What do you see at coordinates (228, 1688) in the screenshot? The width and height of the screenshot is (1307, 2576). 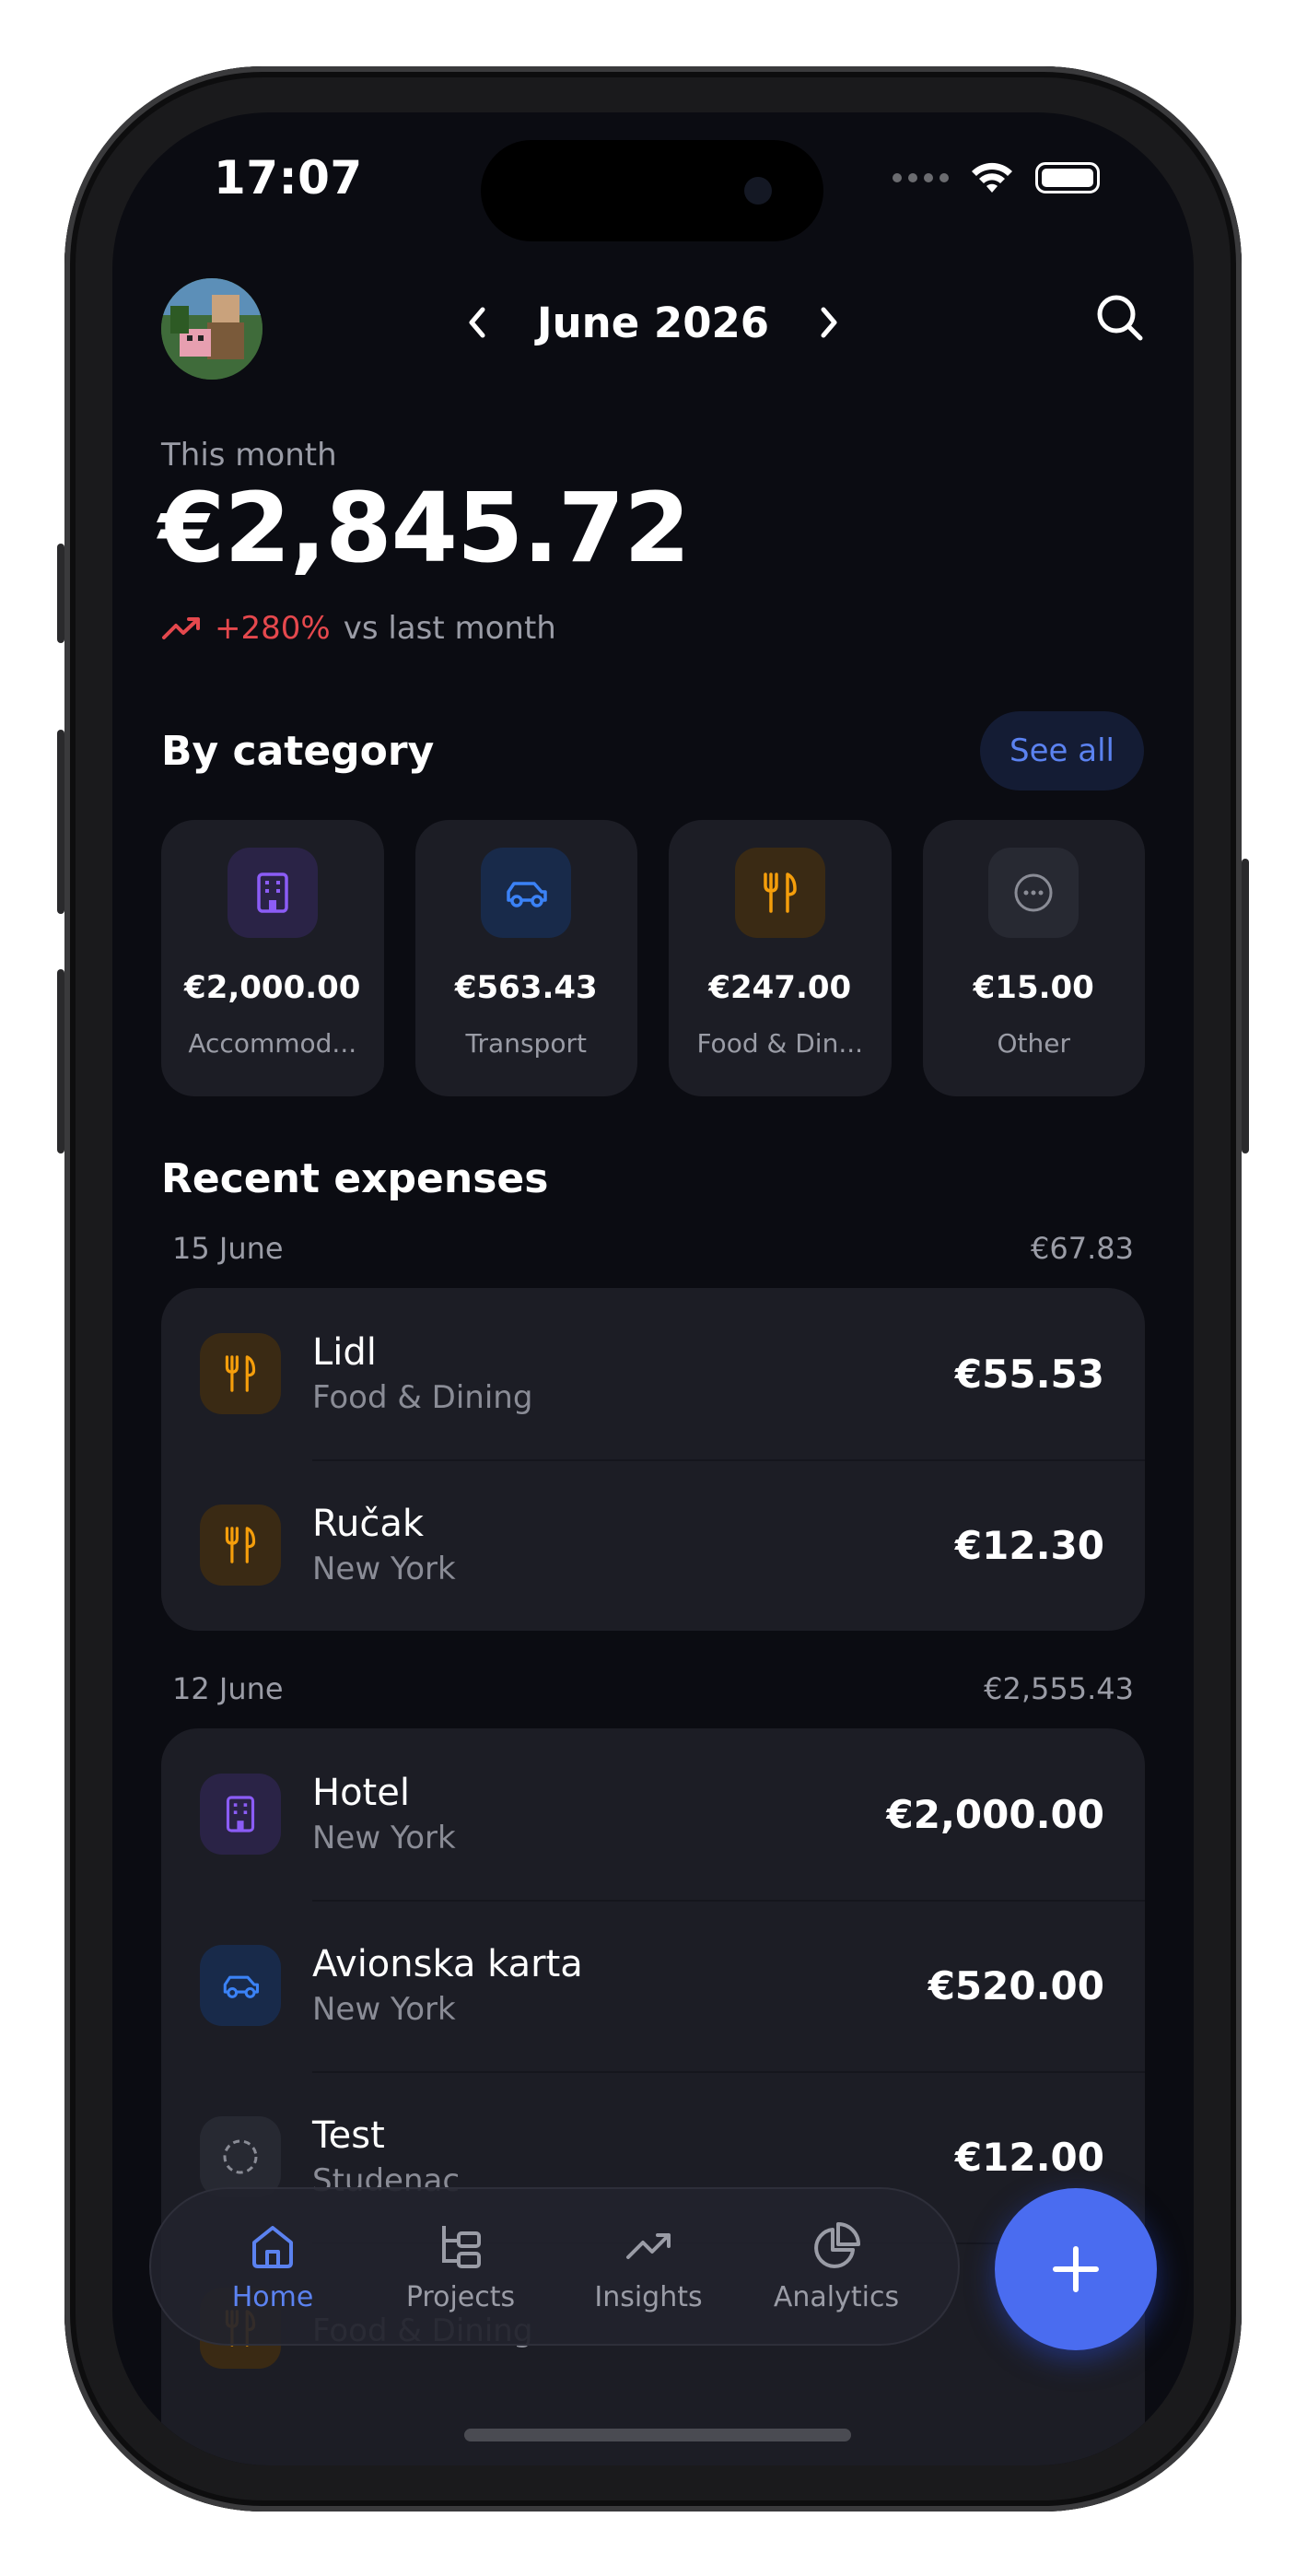 I see `day-date: 12 June` at bounding box center [228, 1688].